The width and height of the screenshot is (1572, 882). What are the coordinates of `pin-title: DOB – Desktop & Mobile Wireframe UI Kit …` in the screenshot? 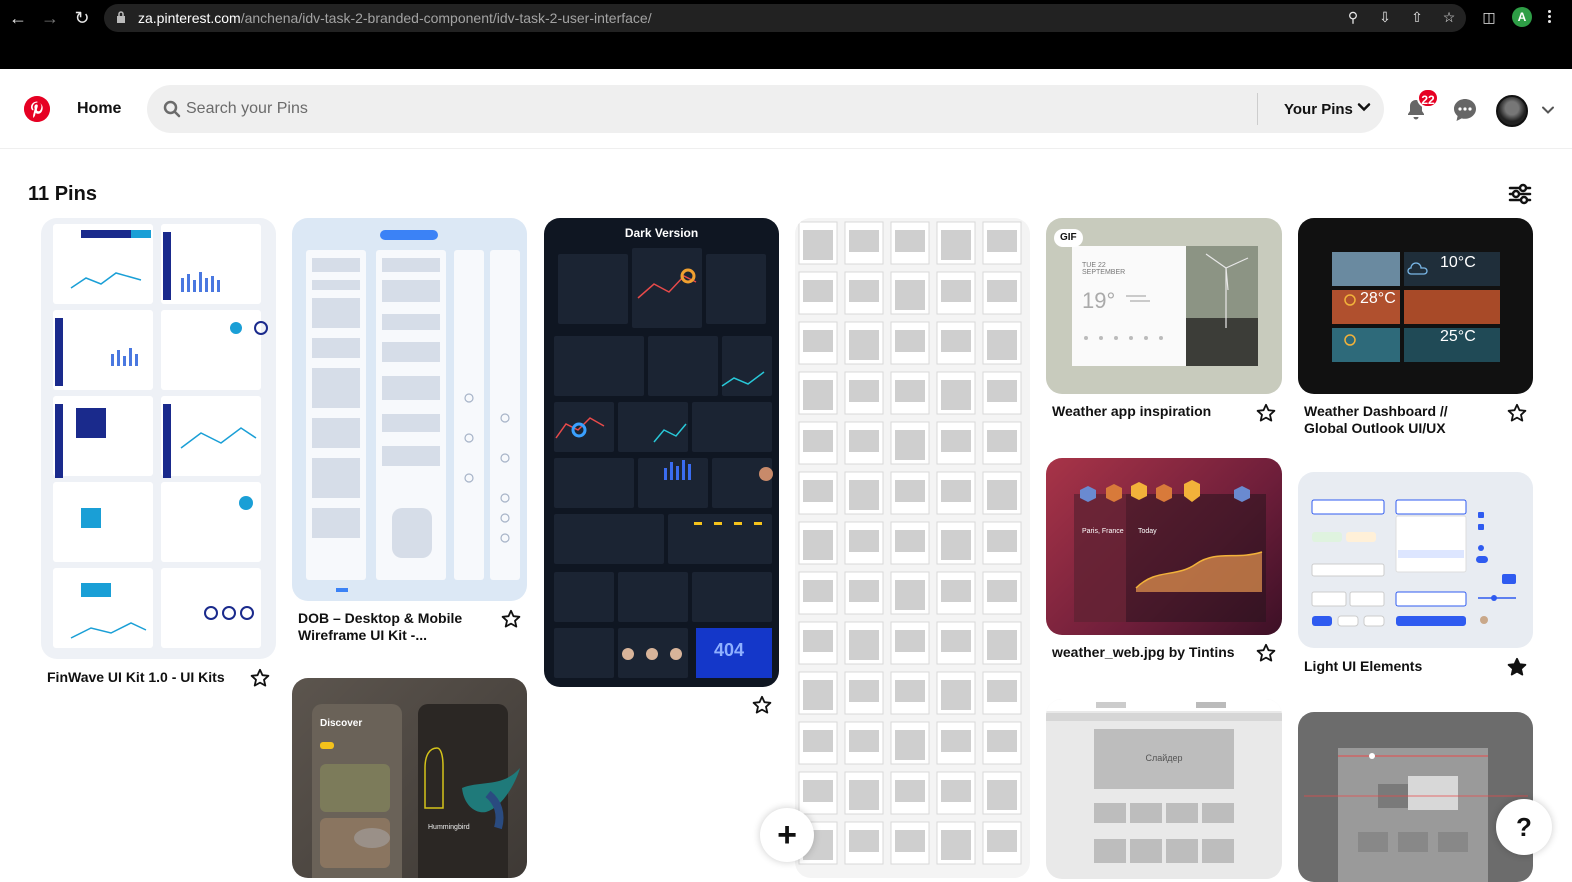 It's located at (396, 627).